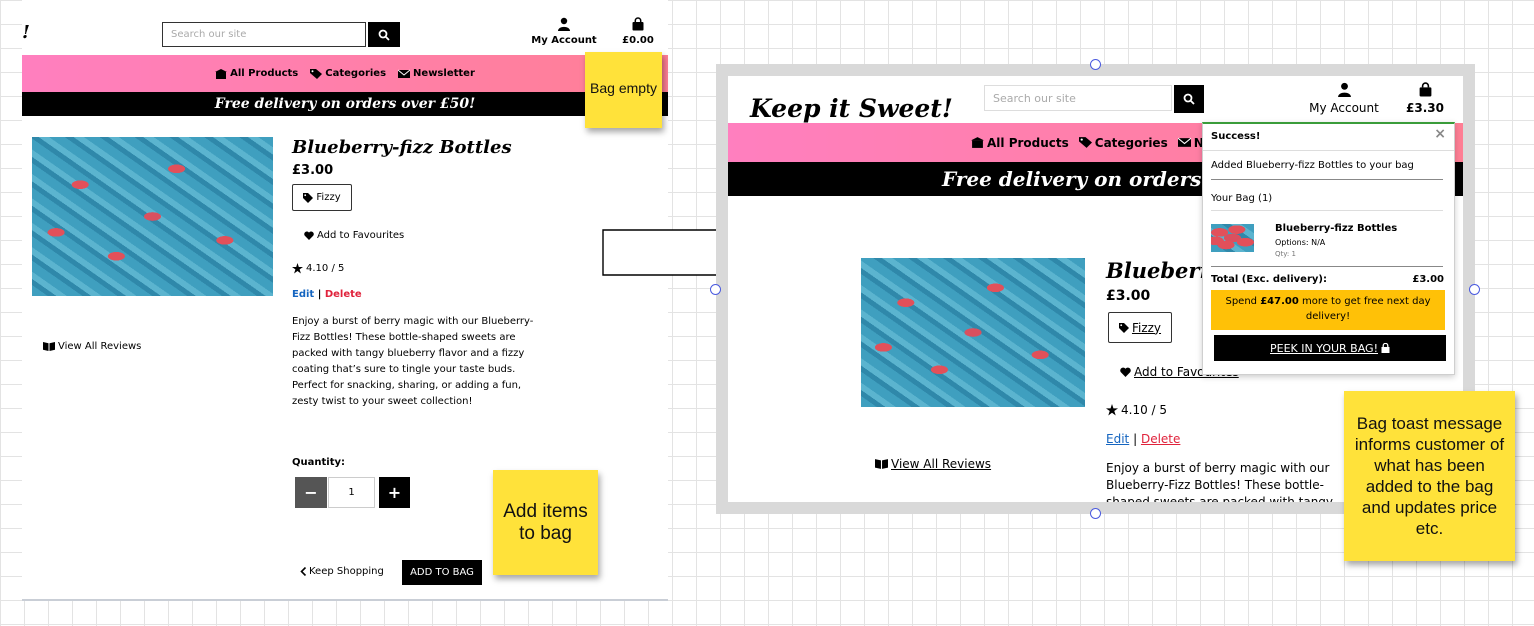 The image size is (1534, 626). Describe the element at coordinates (26, 32) in the screenshot. I see `site-logo: !` at that location.